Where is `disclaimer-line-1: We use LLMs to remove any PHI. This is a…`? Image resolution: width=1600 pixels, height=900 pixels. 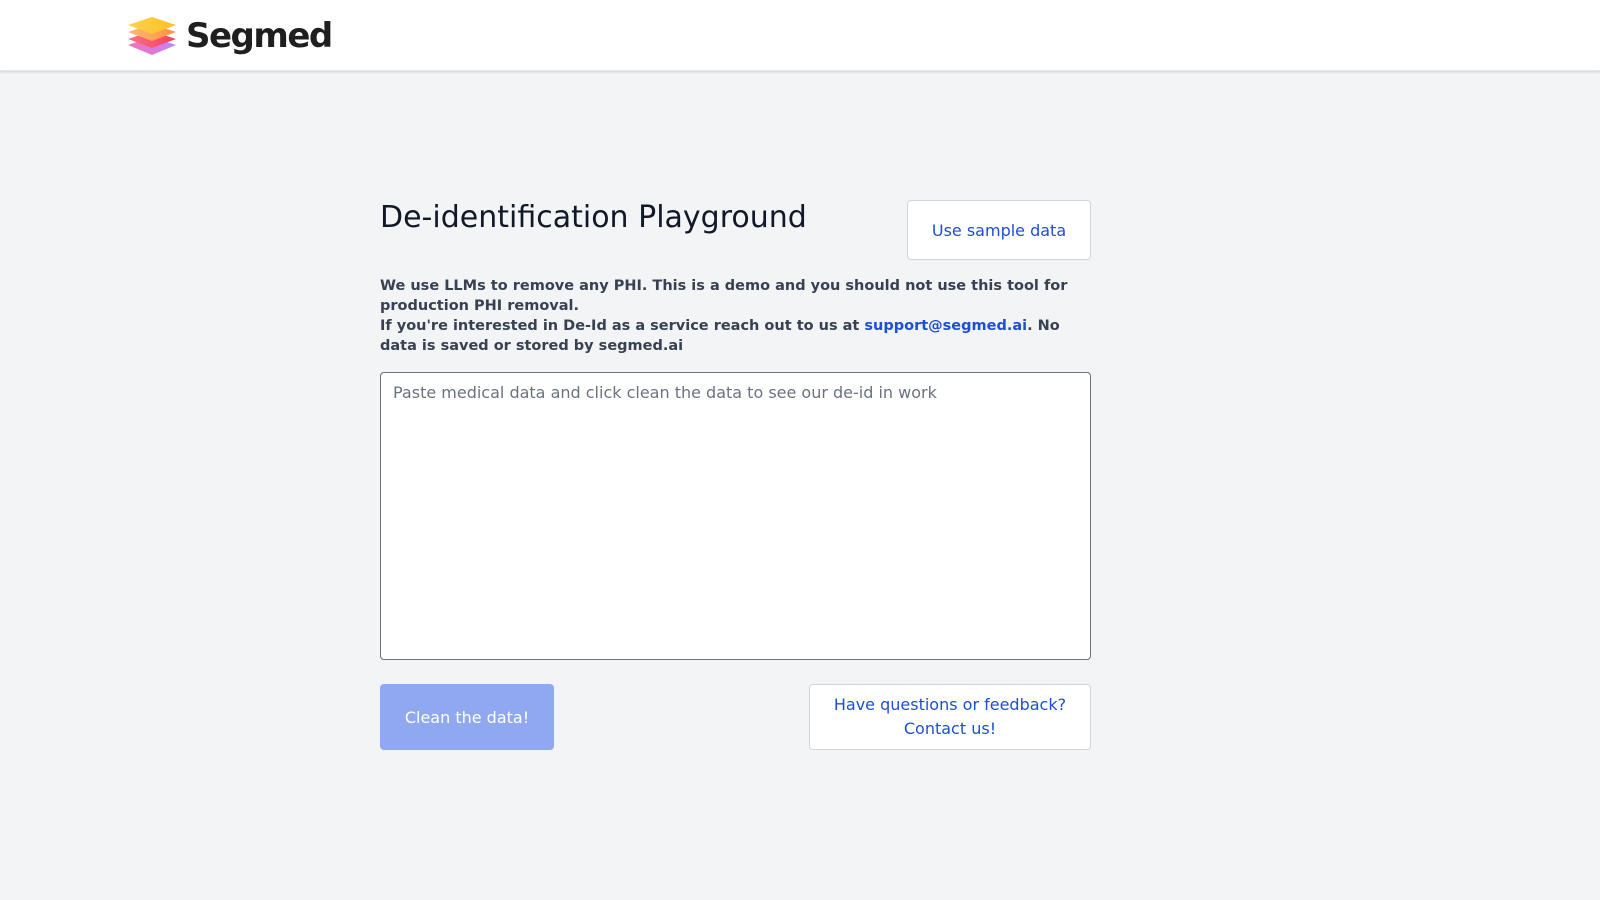 disclaimer-line-1: We use LLMs to remove any PHI. This is a… is located at coordinates (724, 296).